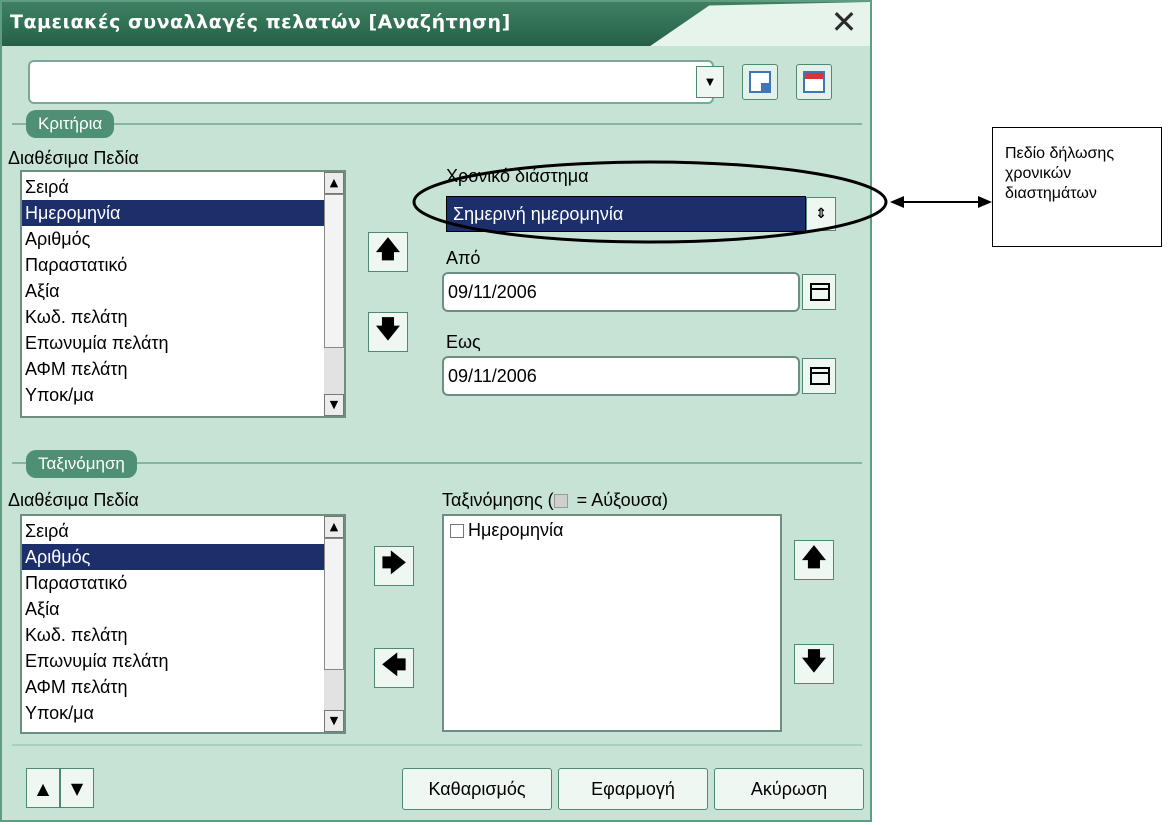 The height and width of the screenshot is (825, 1175). I want to click on to-calendar-button, so click(819, 376).